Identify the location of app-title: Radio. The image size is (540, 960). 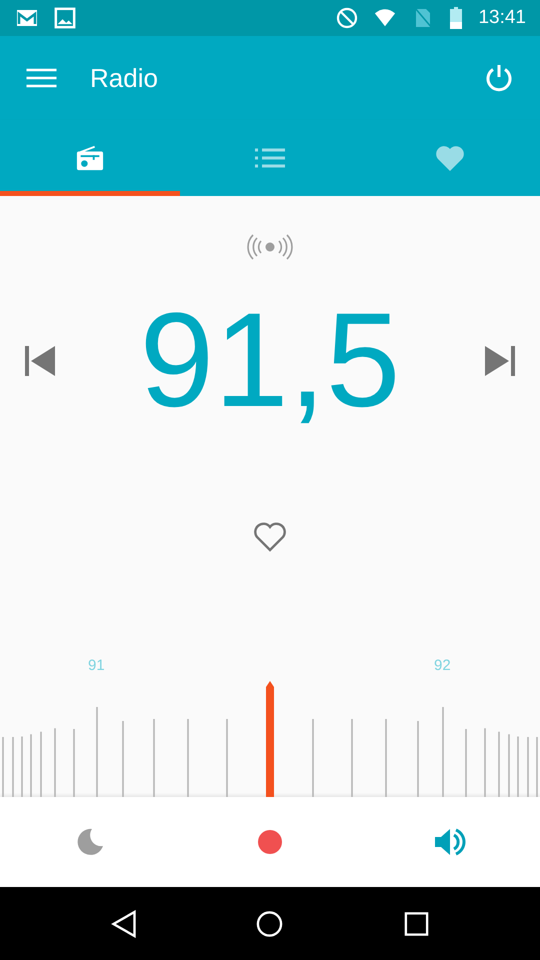
(124, 78).